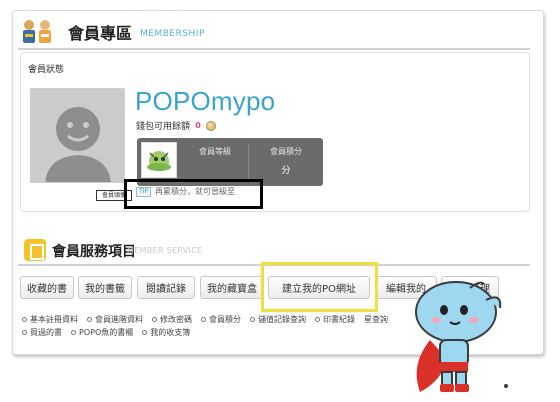 The width and height of the screenshot is (560, 402). Describe the element at coordinates (166, 332) in the screenshot. I see `link-income-expense: 我的收支簿` at that location.